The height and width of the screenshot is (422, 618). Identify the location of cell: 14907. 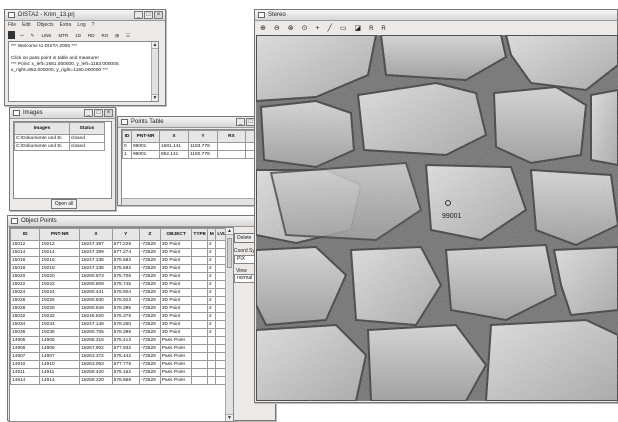
(25, 356).